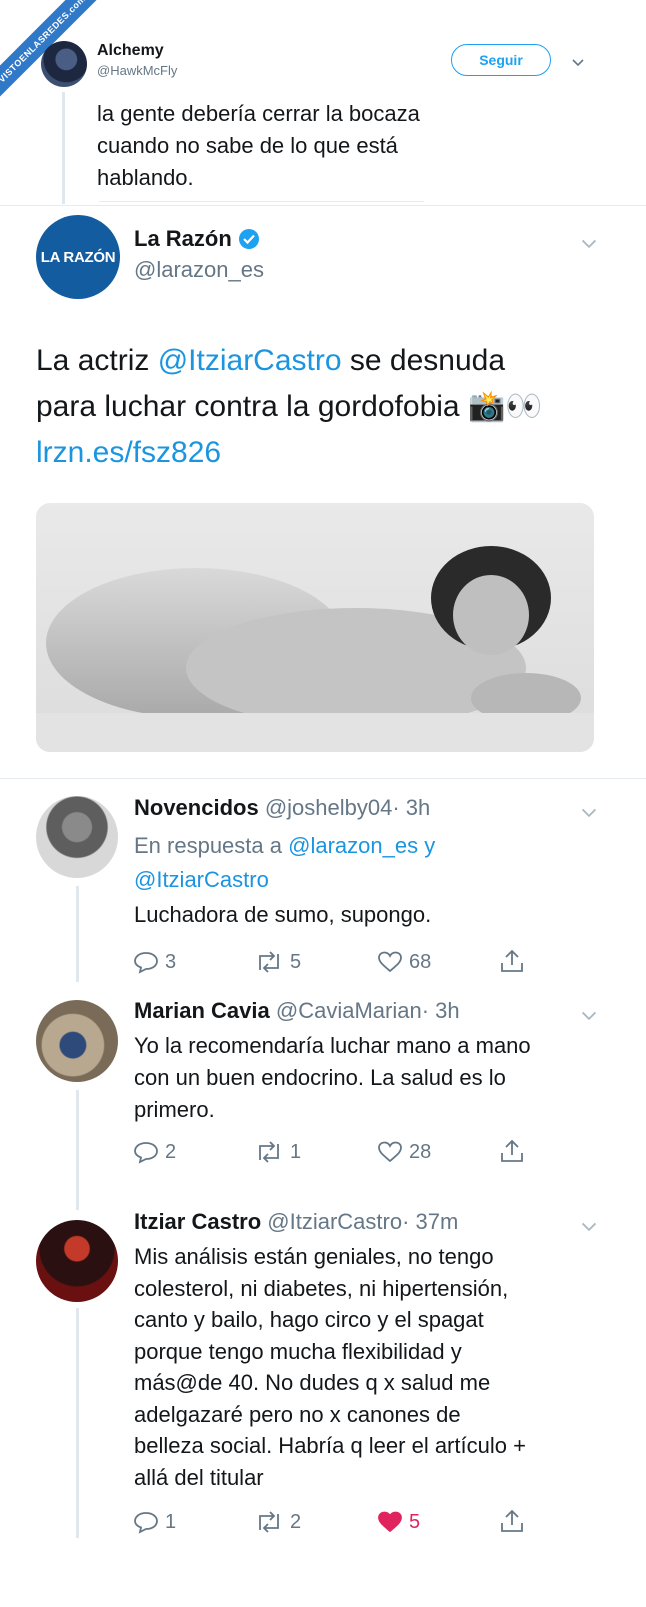 The height and width of the screenshot is (1607, 646). Describe the element at coordinates (97, 360) in the screenshot. I see `text-segment: La actriz` at that location.